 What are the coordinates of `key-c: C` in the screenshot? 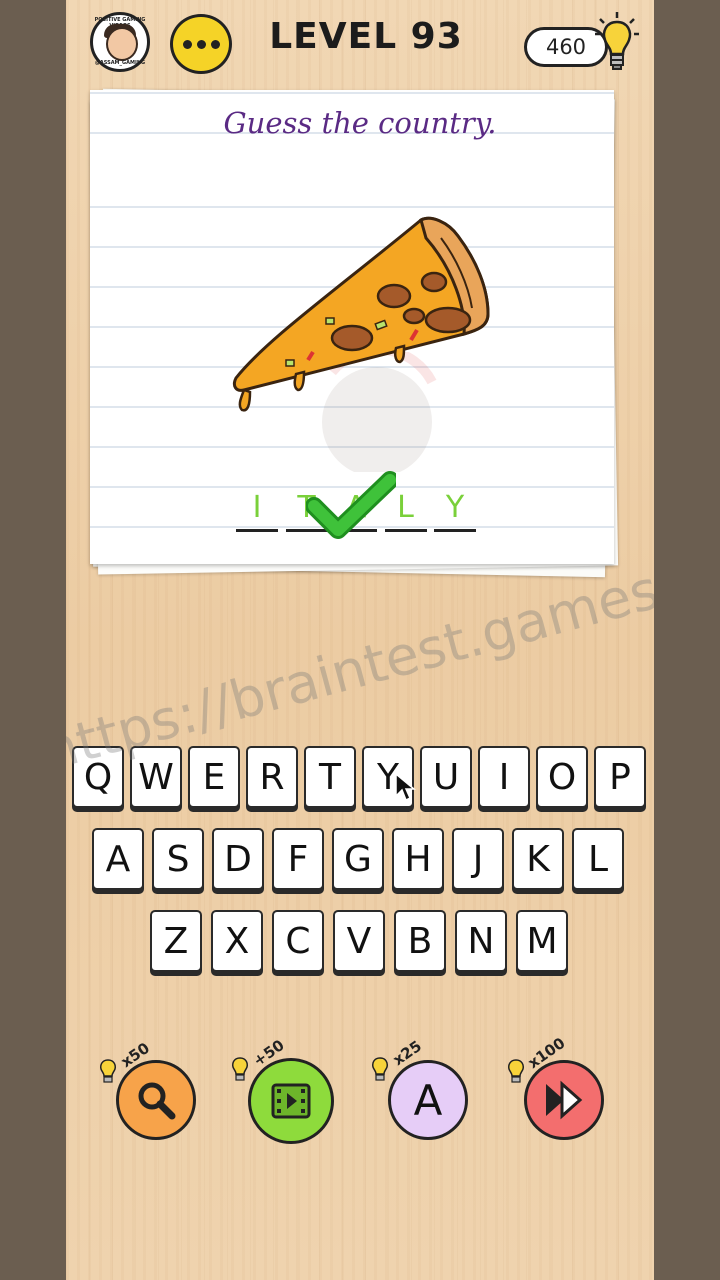 It's located at (298, 941).